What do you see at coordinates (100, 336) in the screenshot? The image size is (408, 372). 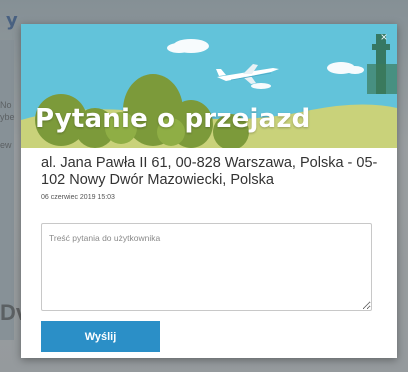 I see `send-button: Wyślij` at bounding box center [100, 336].